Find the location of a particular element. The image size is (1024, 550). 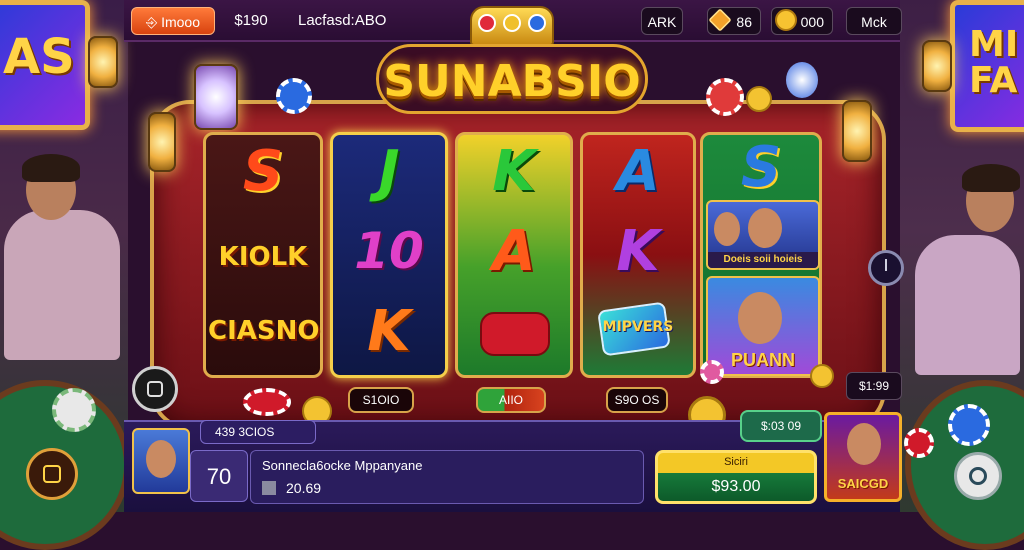

promo-card-label: SAICGD is located at coordinates (863, 483).